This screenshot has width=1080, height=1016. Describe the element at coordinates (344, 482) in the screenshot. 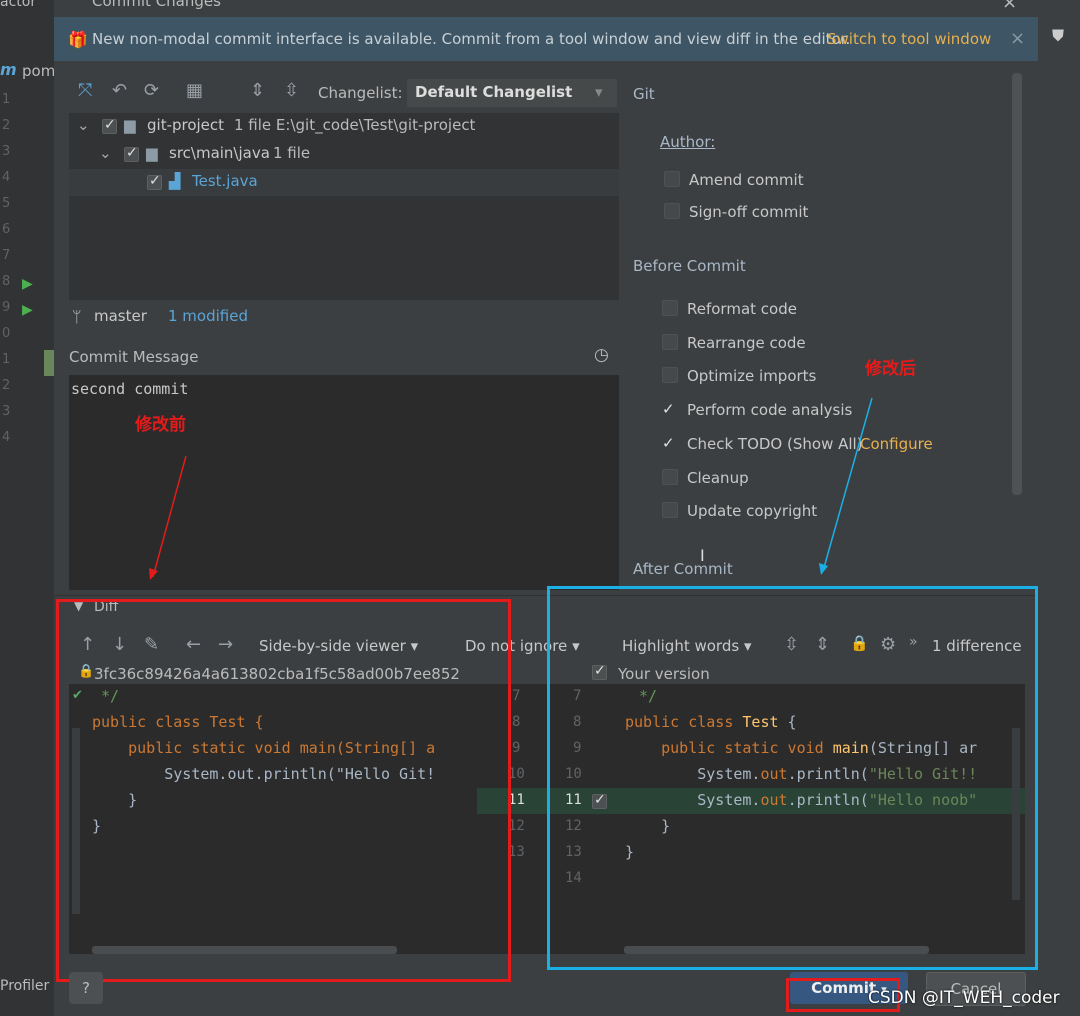

I see `commit-message-field: second commit` at that location.